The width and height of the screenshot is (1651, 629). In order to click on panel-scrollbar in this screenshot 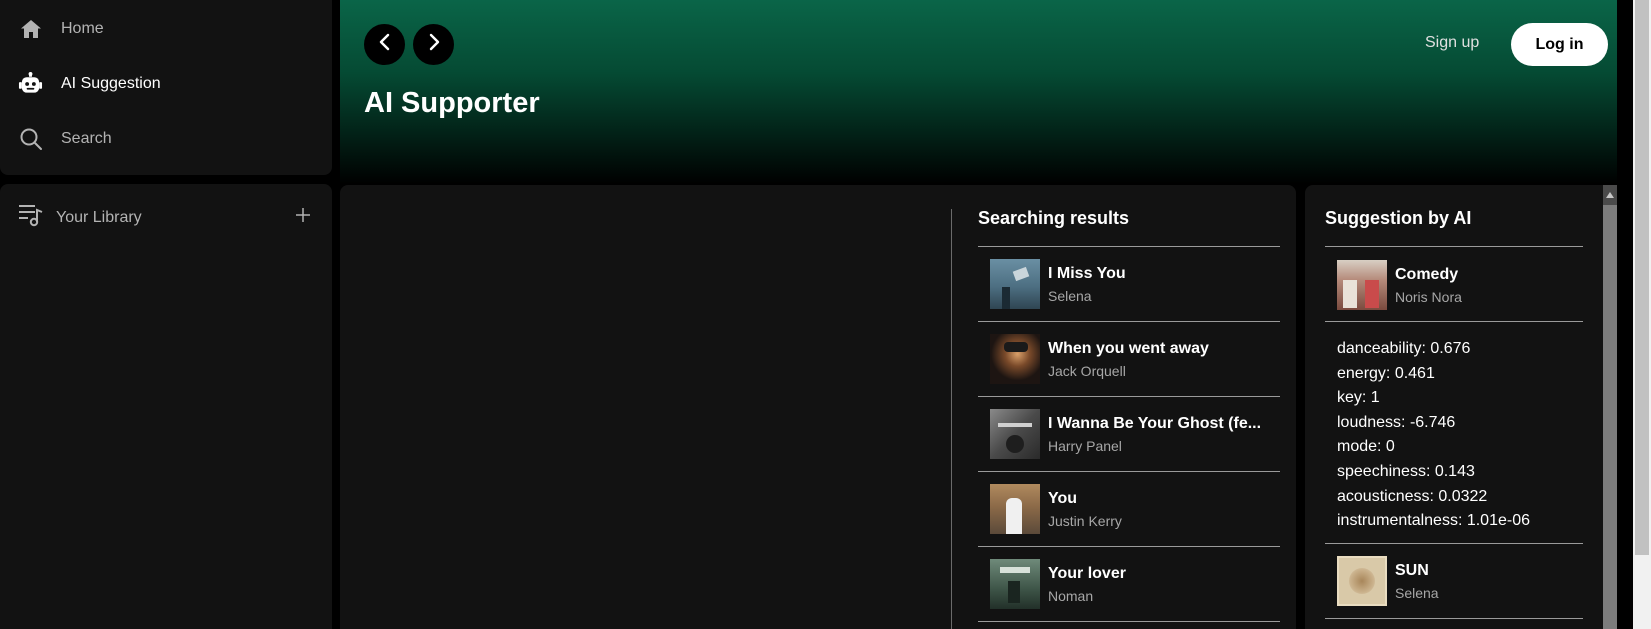, I will do `click(1610, 407)`.